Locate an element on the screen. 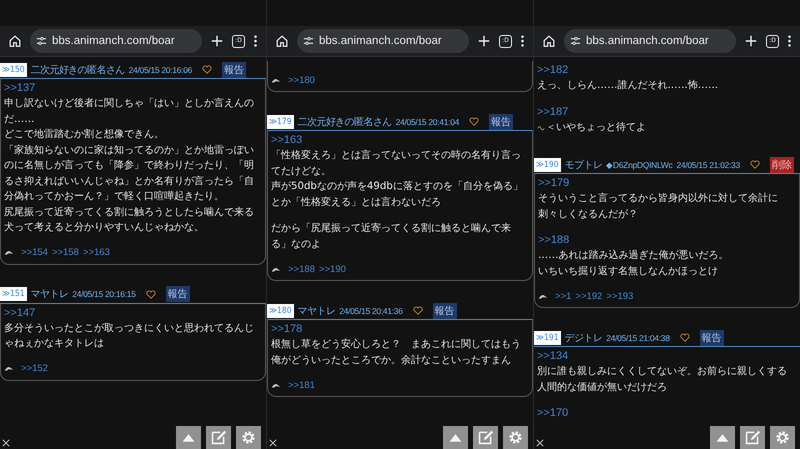 This screenshot has height=449, width=800. reply-link: >>152 is located at coordinates (34, 368).